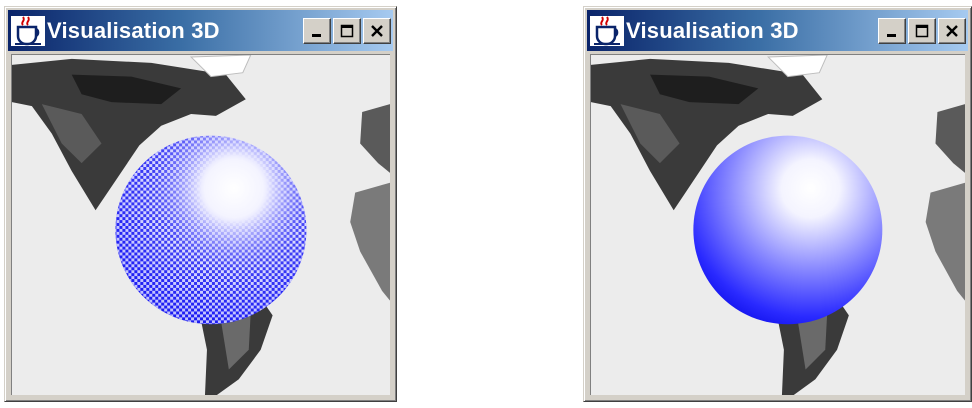 This screenshot has width=972, height=408. What do you see at coordinates (211, 230) in the screenshot?
I see `dither-overlay` at bounding box center [211, 230].